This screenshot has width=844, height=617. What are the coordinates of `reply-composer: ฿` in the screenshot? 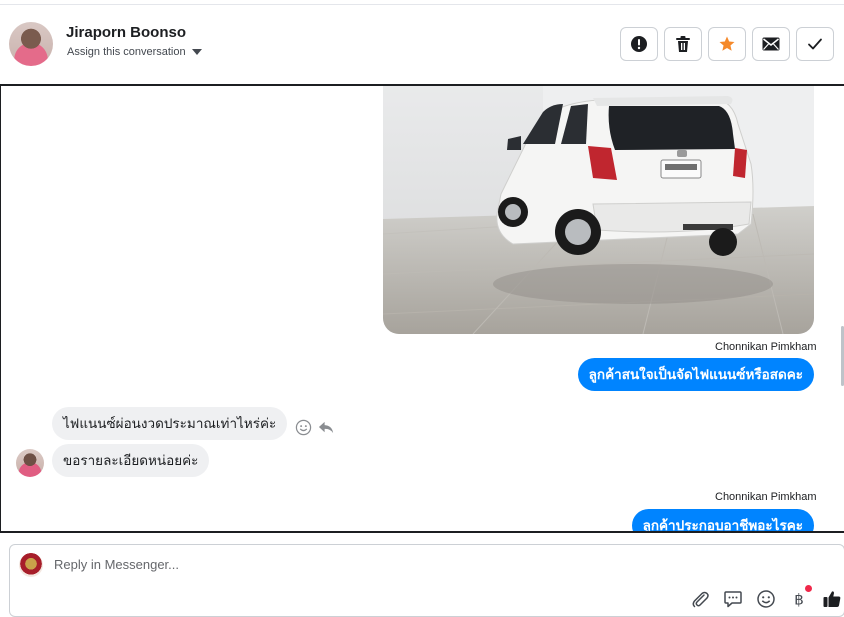 It's located at (426, 580).